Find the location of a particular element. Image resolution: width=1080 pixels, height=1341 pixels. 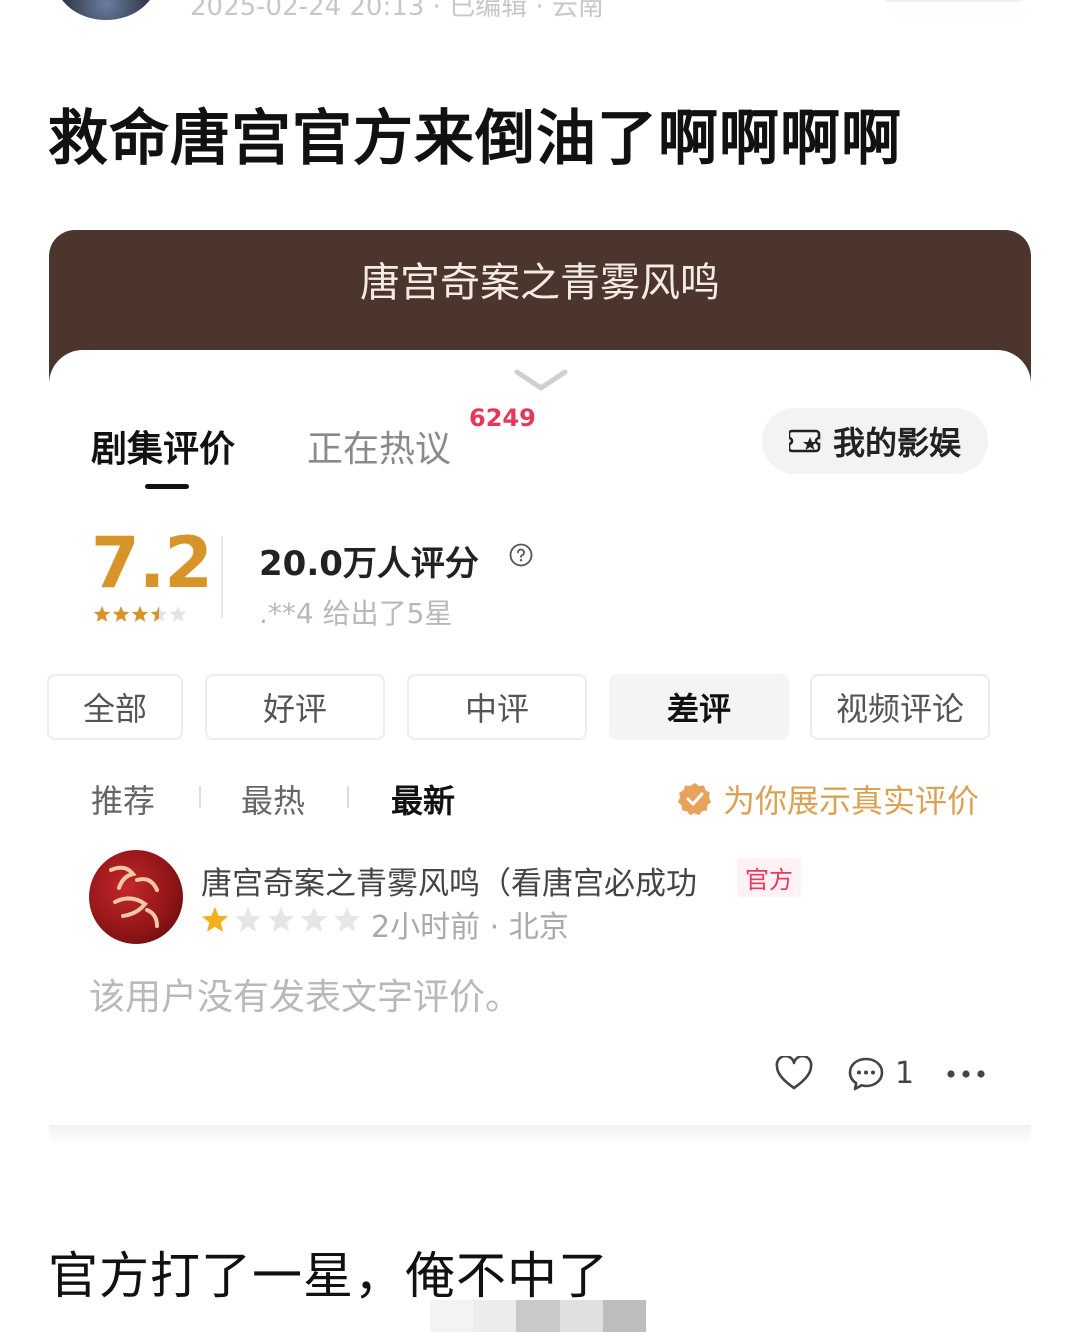

comment-icon is located at coordinates (866, 1074).